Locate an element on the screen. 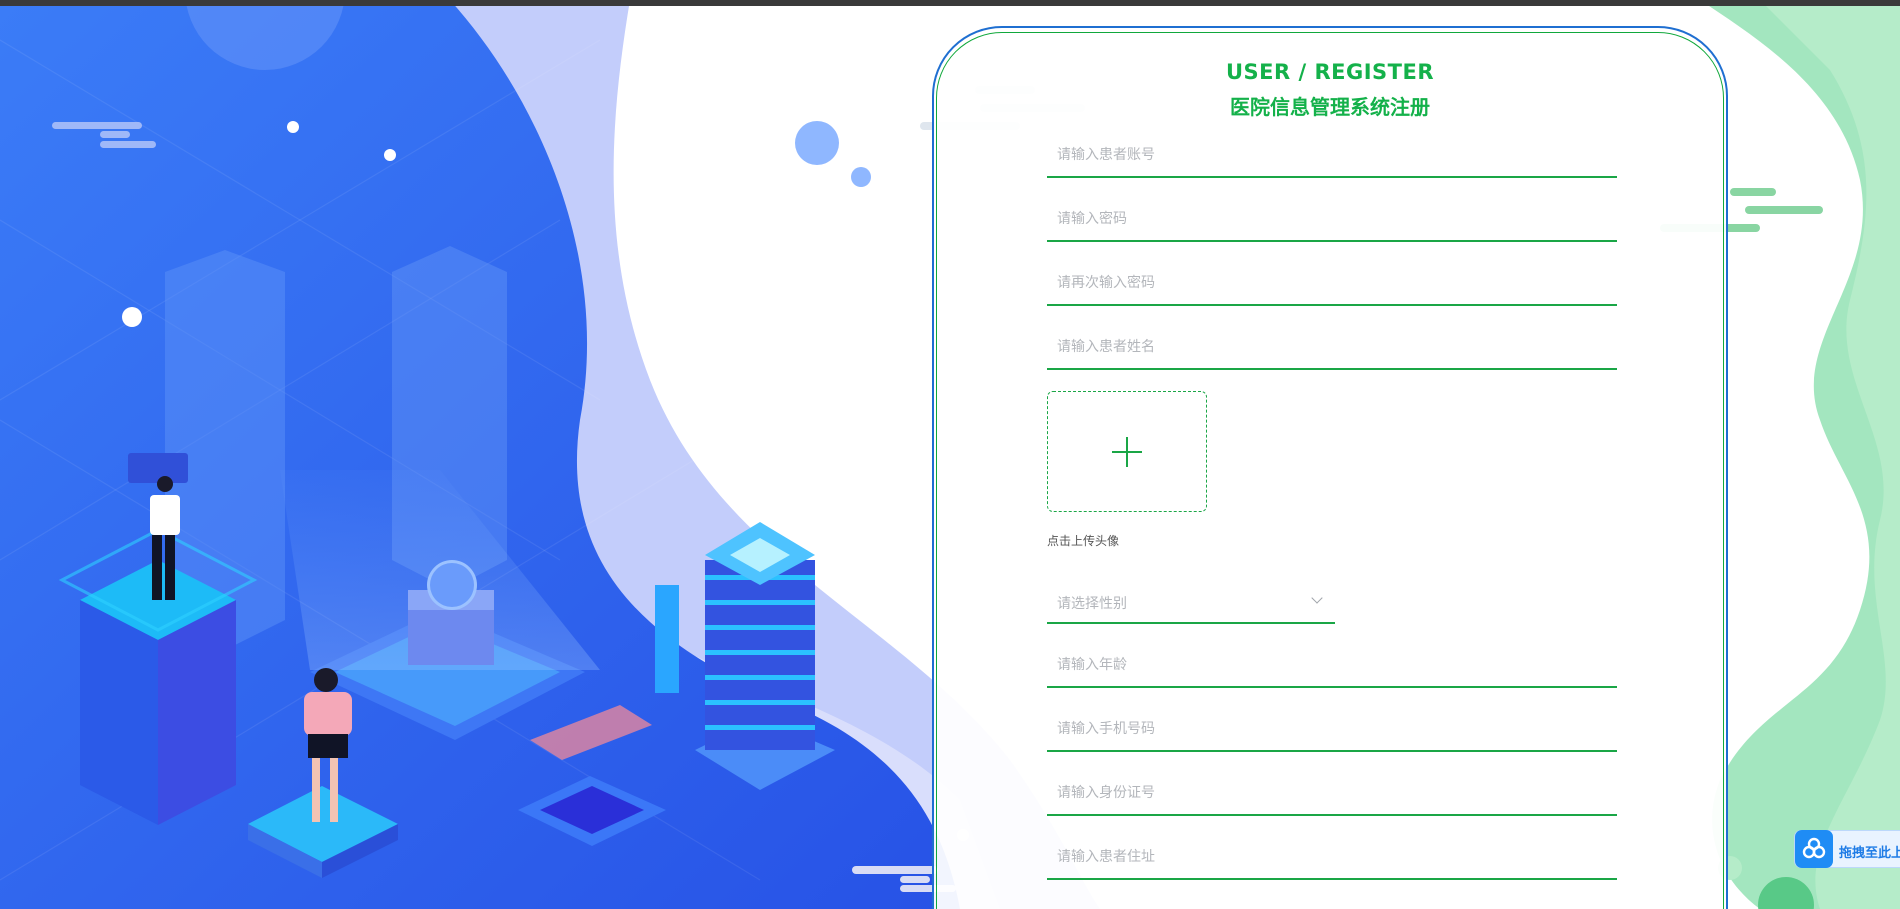 The height and width of the screenshot is (909, 1900). confirm-password-input is located at coordinates (1332, 283).